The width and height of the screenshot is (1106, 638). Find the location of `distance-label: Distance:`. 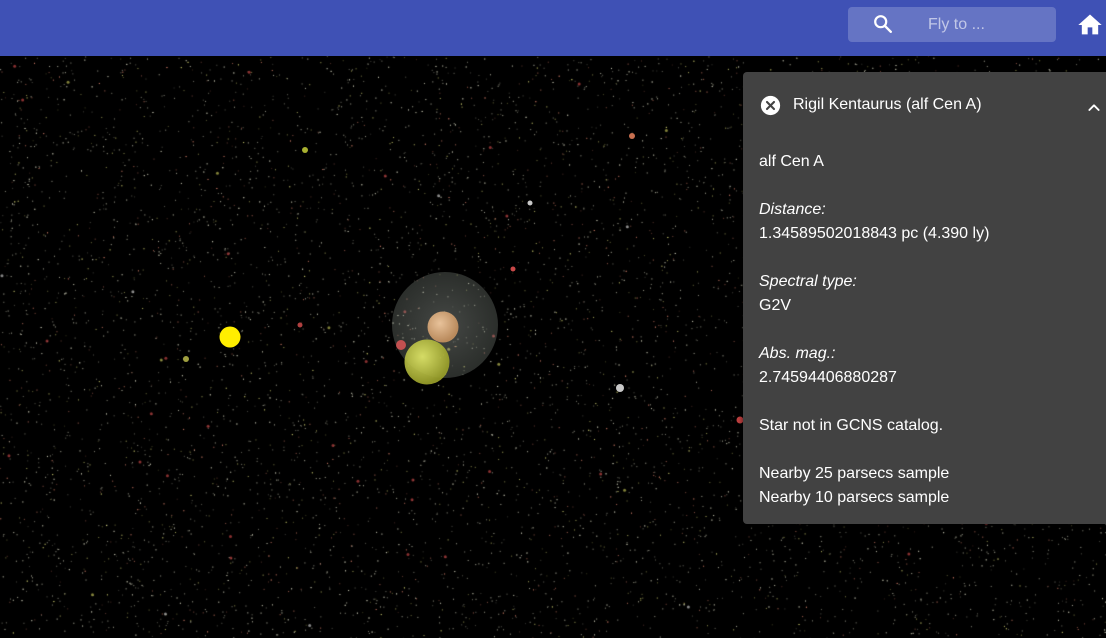

distance-label: Distance: is located at coordinates (792, 209).